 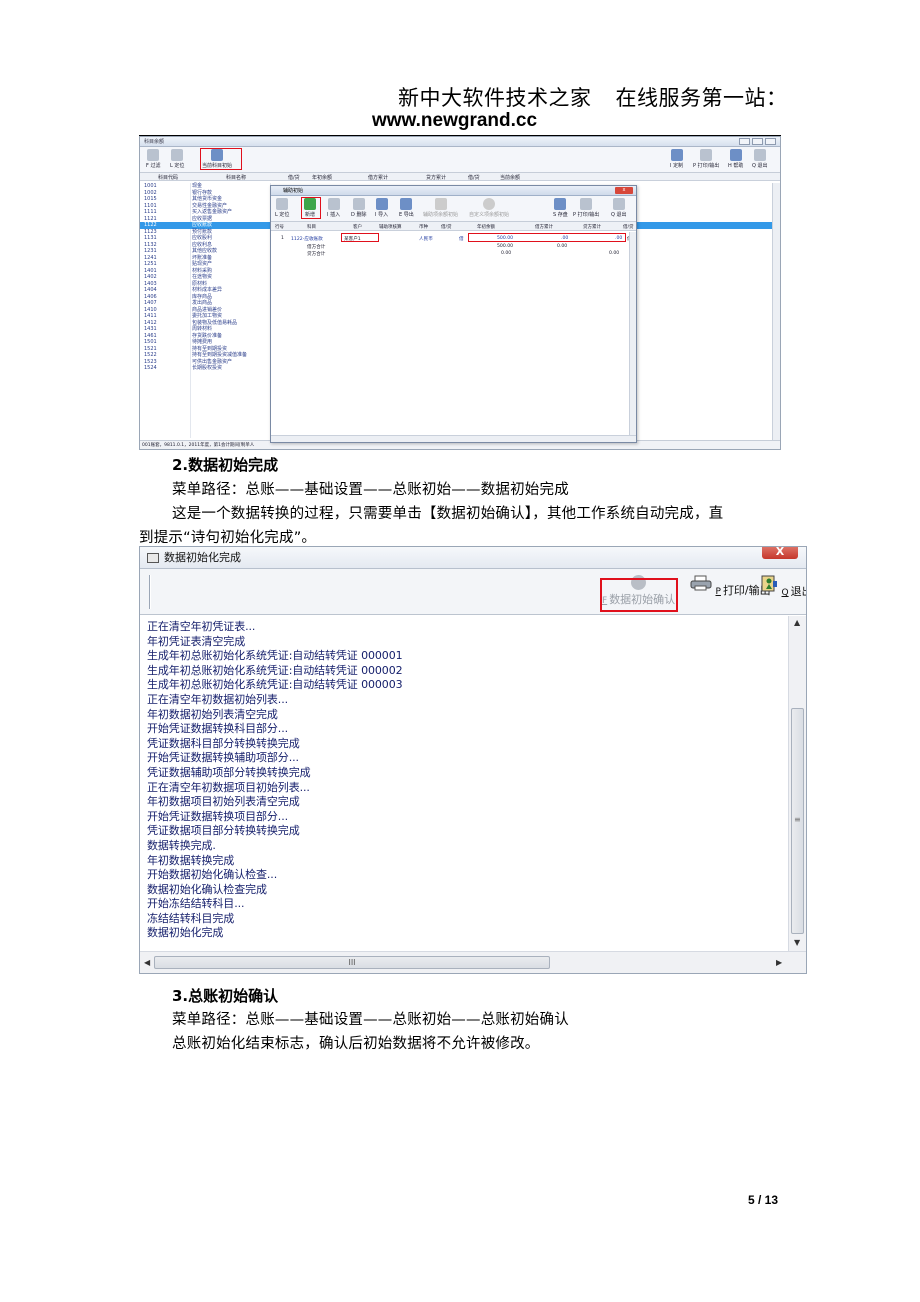 I want to click on section3-title: 3.总账初始确认, so click(x=225, y=996).